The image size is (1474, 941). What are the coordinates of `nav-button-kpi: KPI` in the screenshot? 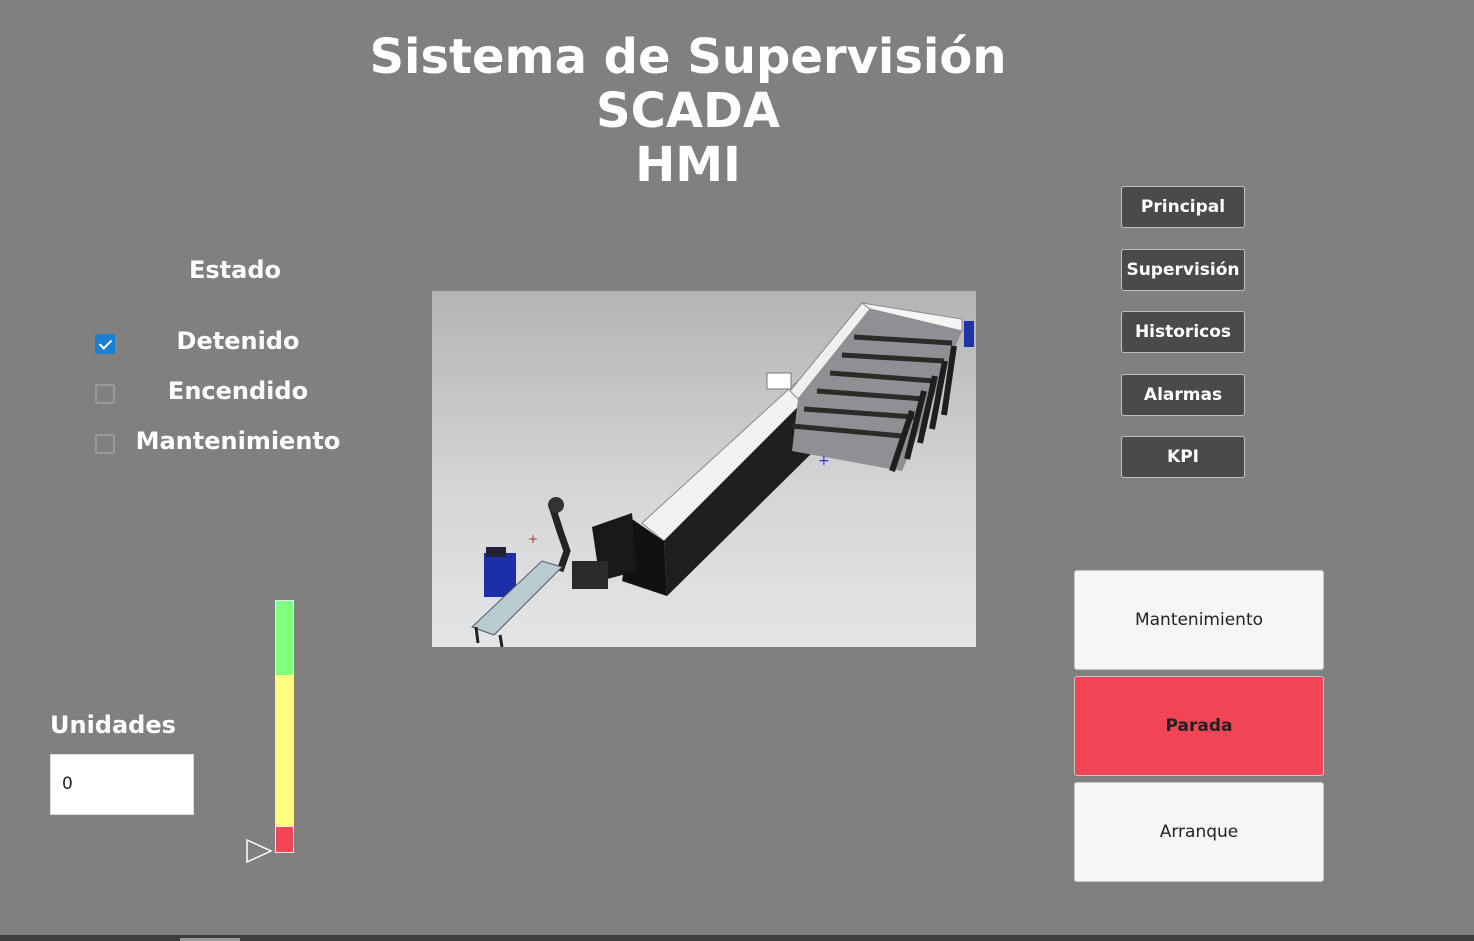 It's located at (1183, 457).